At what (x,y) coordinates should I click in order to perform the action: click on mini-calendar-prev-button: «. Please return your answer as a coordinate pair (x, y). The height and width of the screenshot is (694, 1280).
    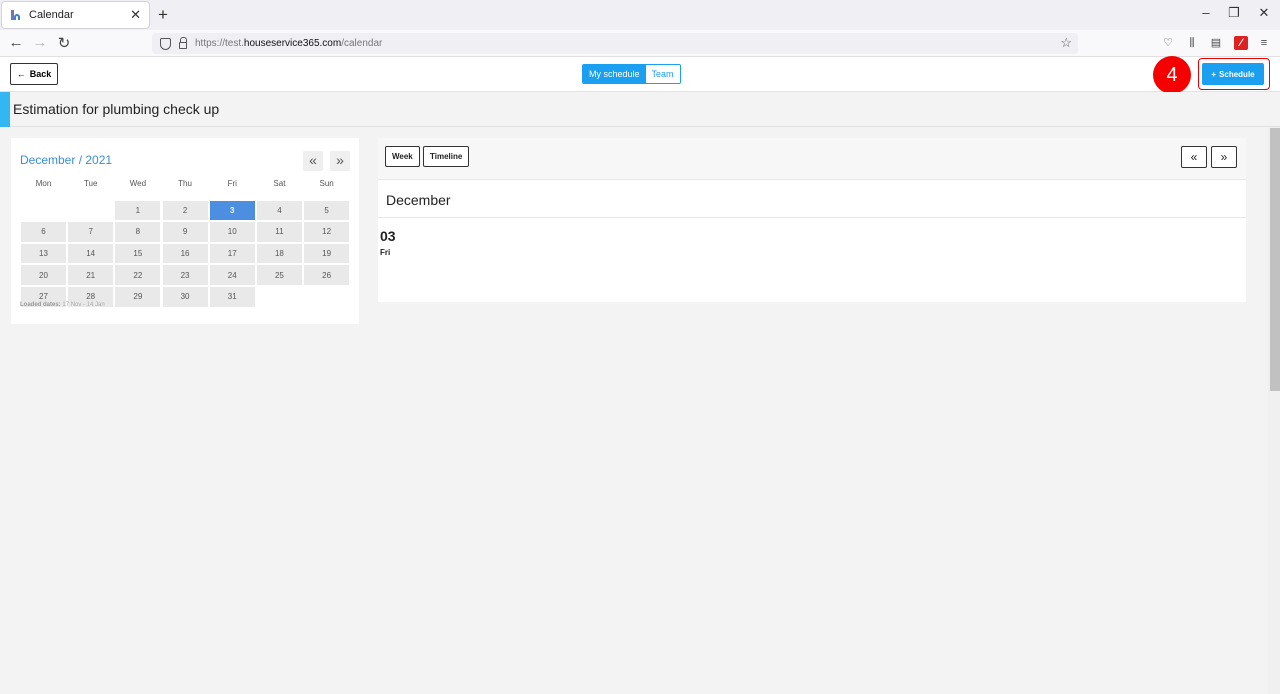
    Looking at the image, I should click on (313, 161).